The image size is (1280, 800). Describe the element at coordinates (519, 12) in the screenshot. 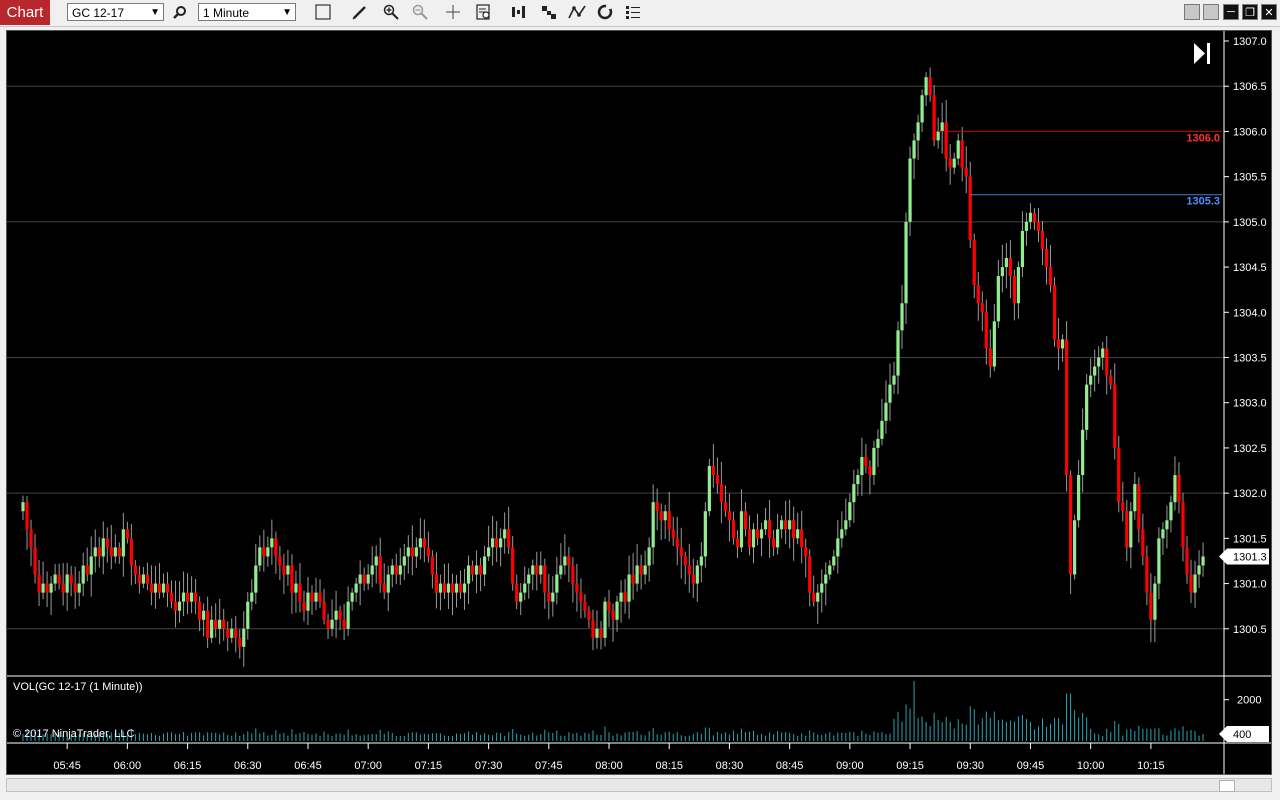

I see `indicators-icon` at that location.